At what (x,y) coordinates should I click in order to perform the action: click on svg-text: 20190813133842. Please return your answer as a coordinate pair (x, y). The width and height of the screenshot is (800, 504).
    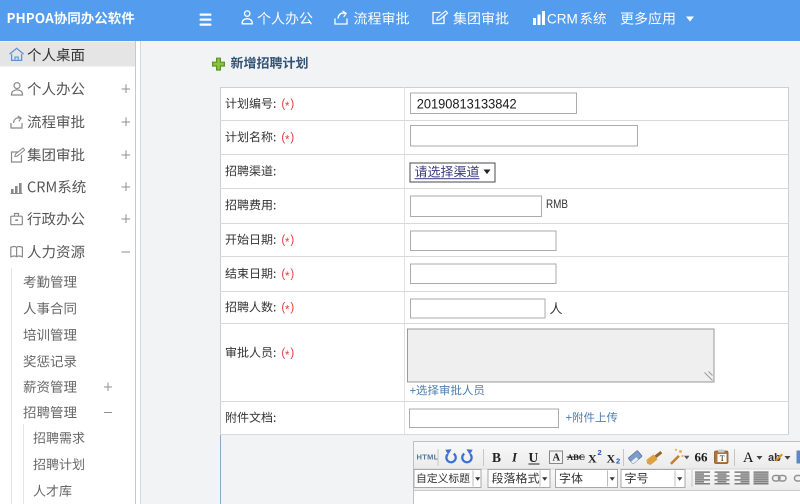
    Looking at the image, I should click on (467, 104).